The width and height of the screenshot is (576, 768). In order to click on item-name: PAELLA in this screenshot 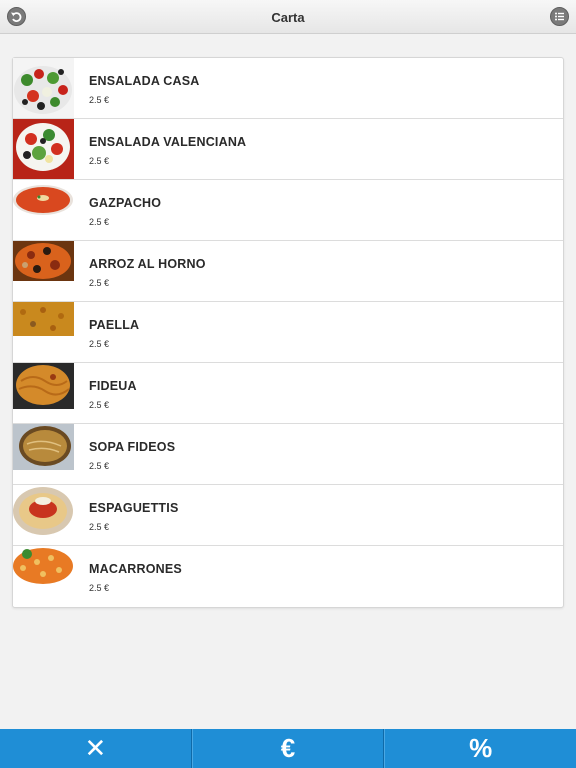, I will do `click(114, 325)`.